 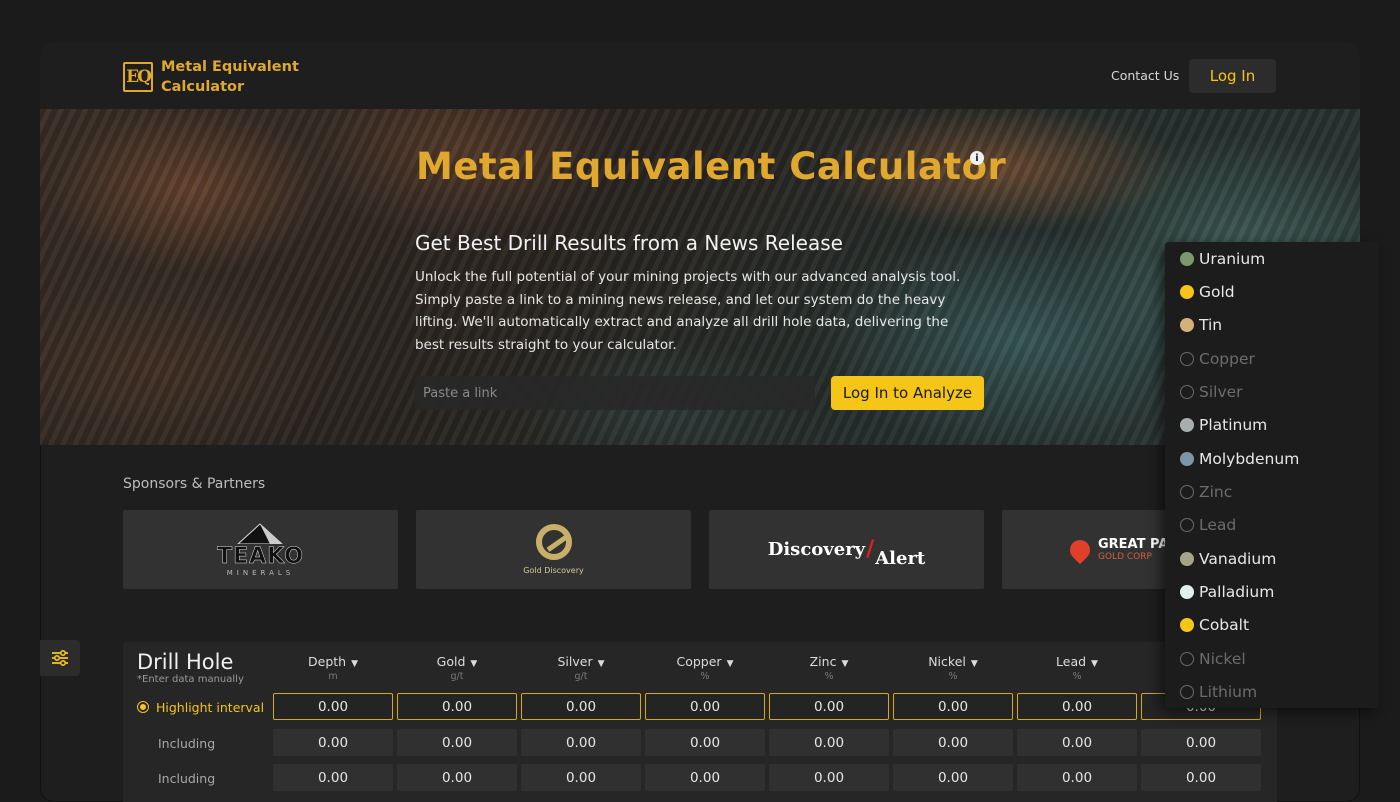 I want to click on metal-option-silver: Silver, so click(x=1211, y=392).